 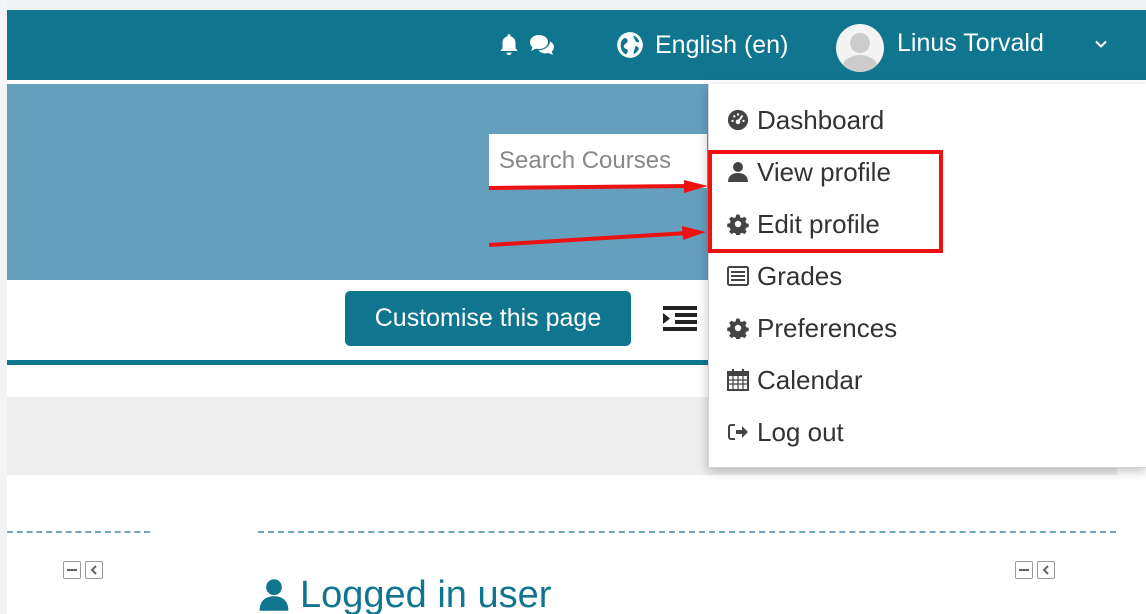 I want to click on block-title: Logged in user, so click(x=404, y=592).